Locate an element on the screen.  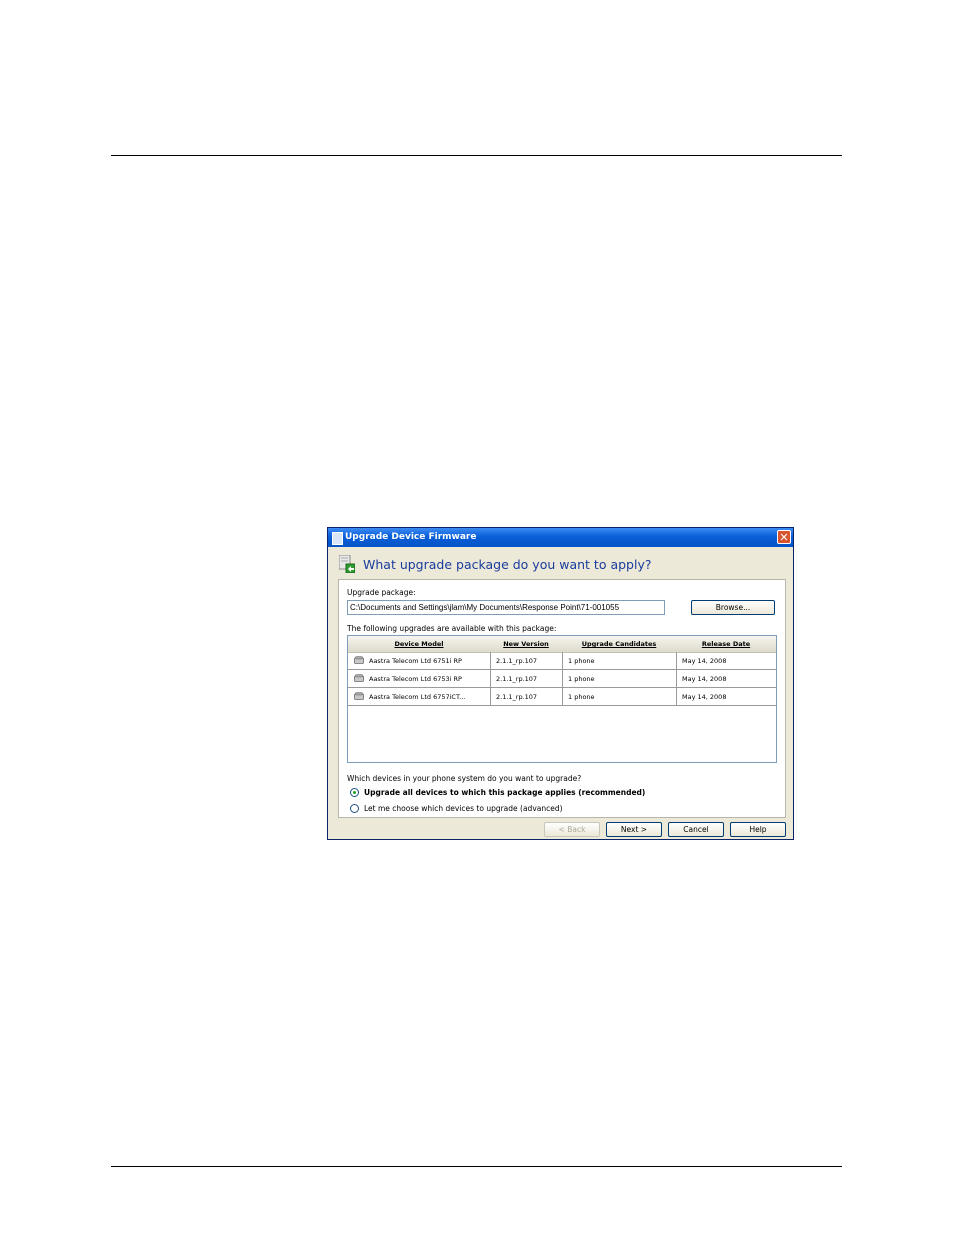
top-rule is located at coordinates (476, 155).